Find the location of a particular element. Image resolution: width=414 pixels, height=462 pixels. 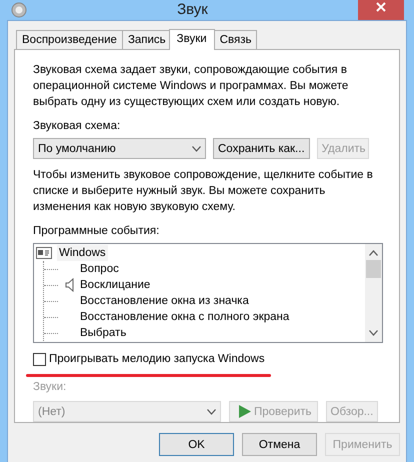

button: OK is located at coordinates (196, 444).